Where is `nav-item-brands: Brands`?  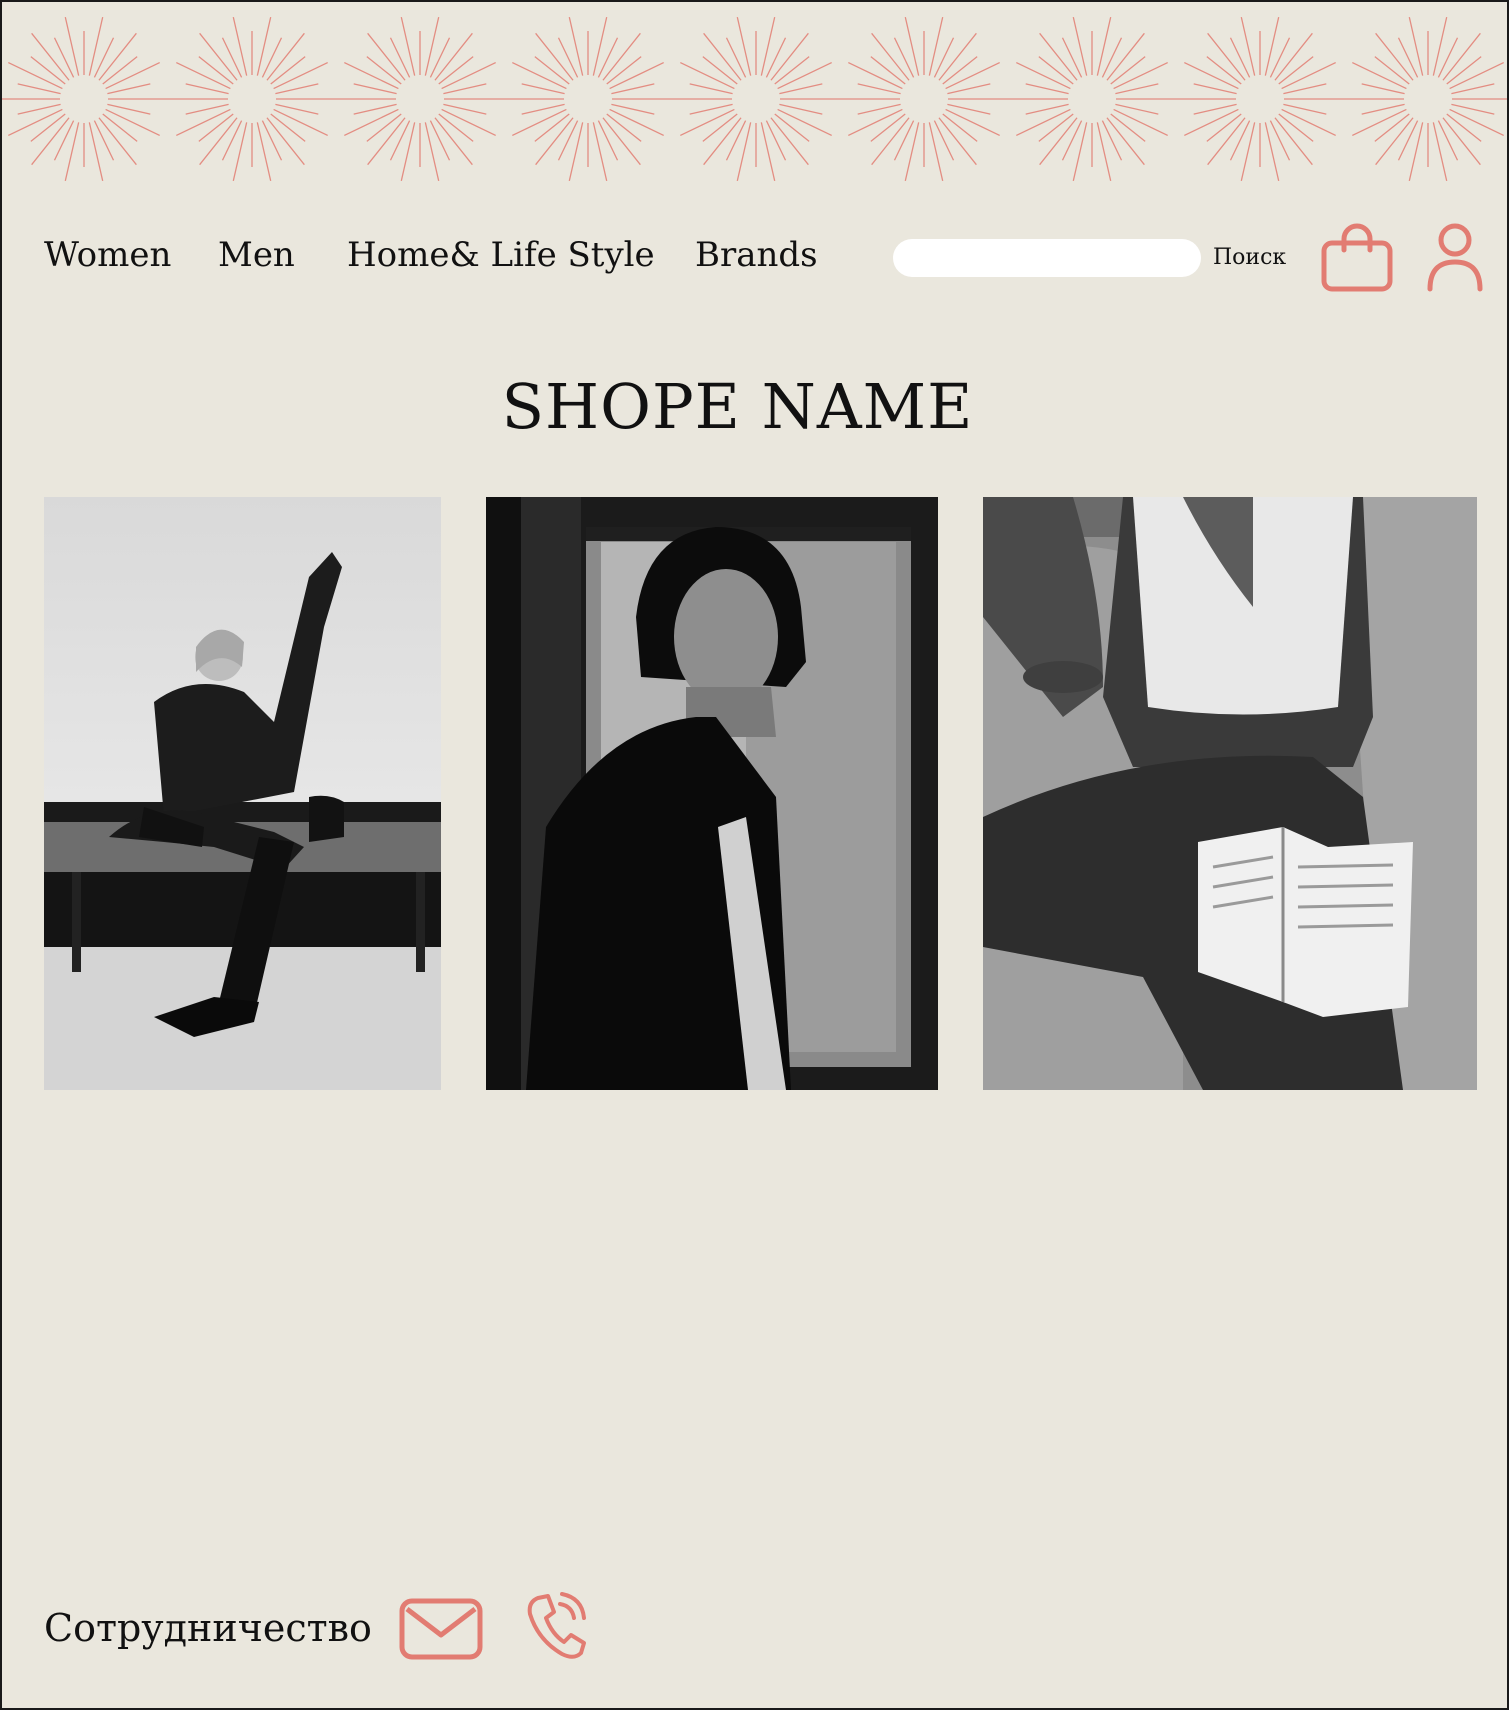 nav-item-brands: Brands is located at coordinates (756, 255).